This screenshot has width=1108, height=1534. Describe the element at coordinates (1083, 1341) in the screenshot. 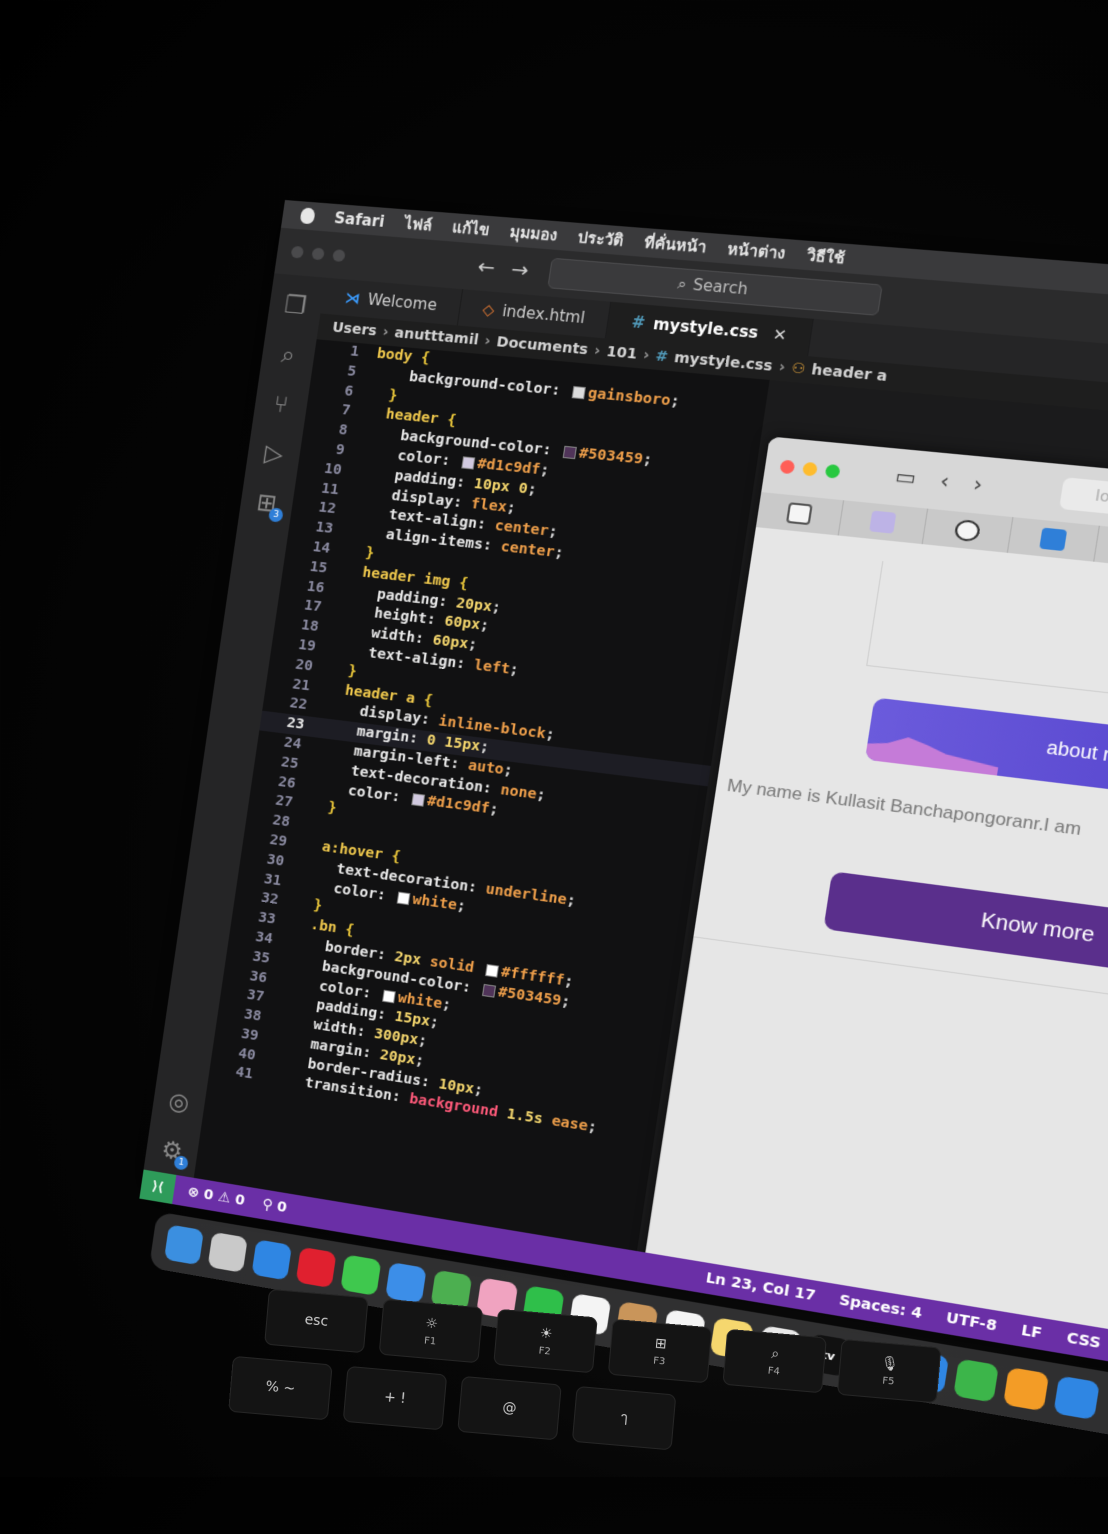

I see `language-mode: CSS` at that location.